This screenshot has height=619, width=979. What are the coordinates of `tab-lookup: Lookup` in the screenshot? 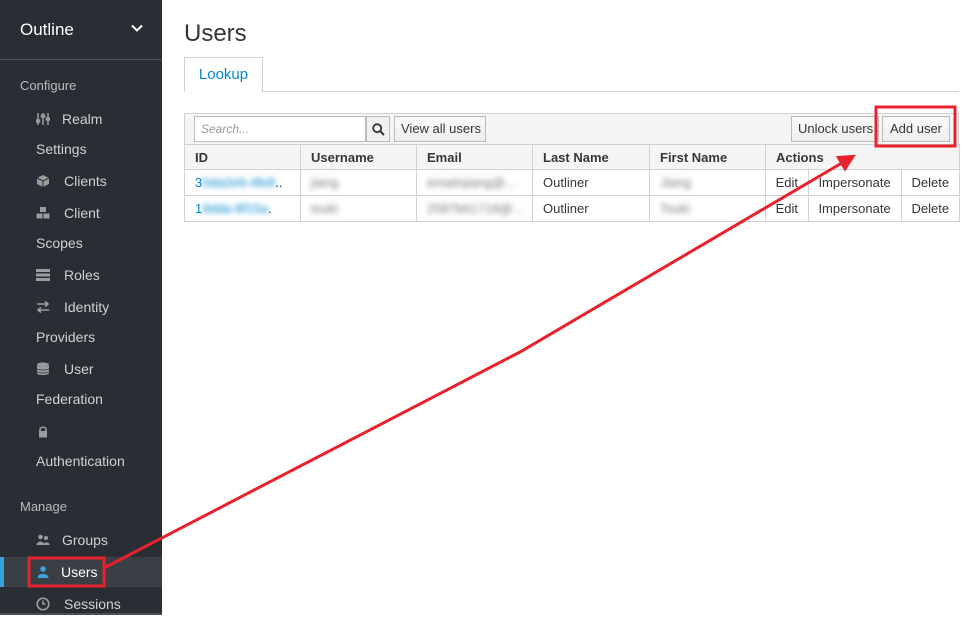 It's located at (223, 74).